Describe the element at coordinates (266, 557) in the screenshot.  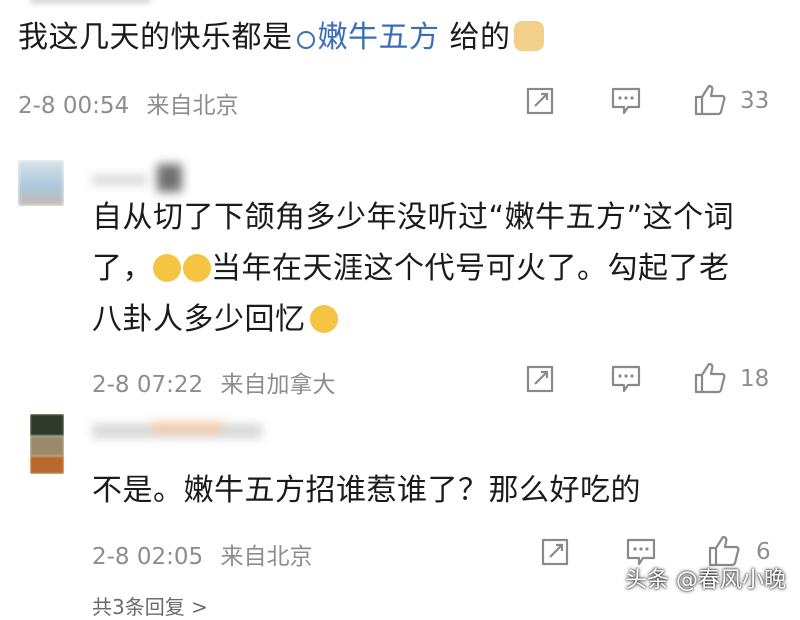
I see `comment-3-location: 来自北京` at that location.